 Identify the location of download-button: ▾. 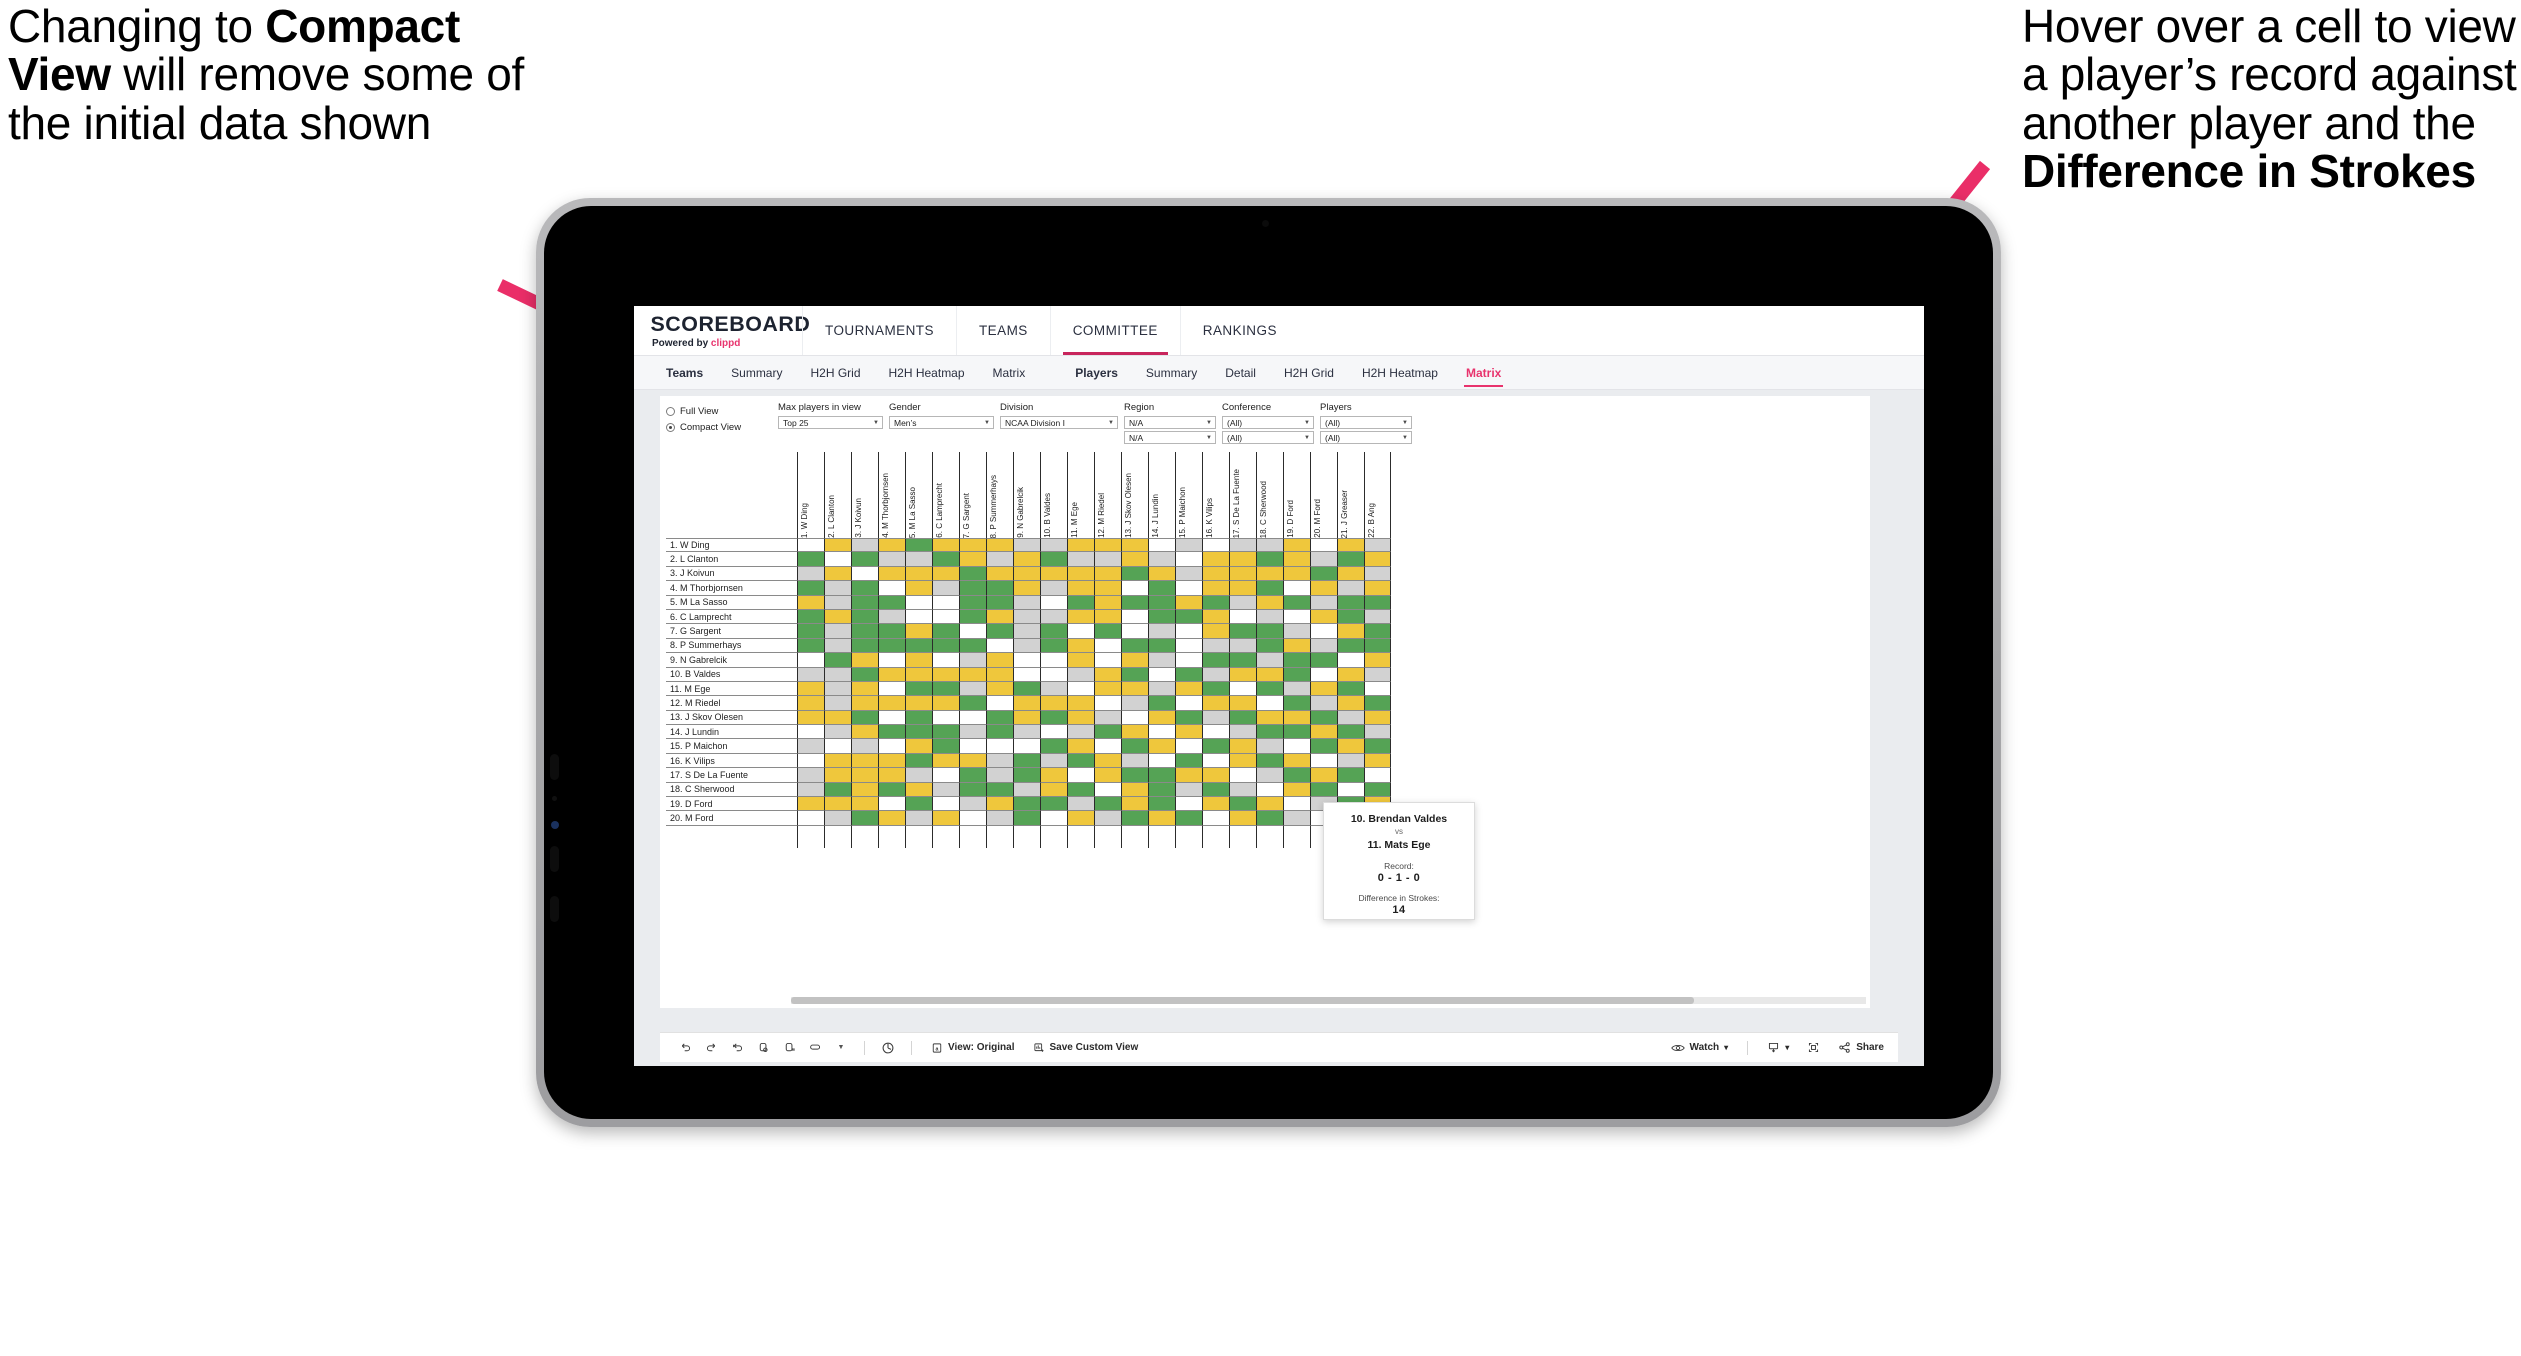
(1778, 1048).